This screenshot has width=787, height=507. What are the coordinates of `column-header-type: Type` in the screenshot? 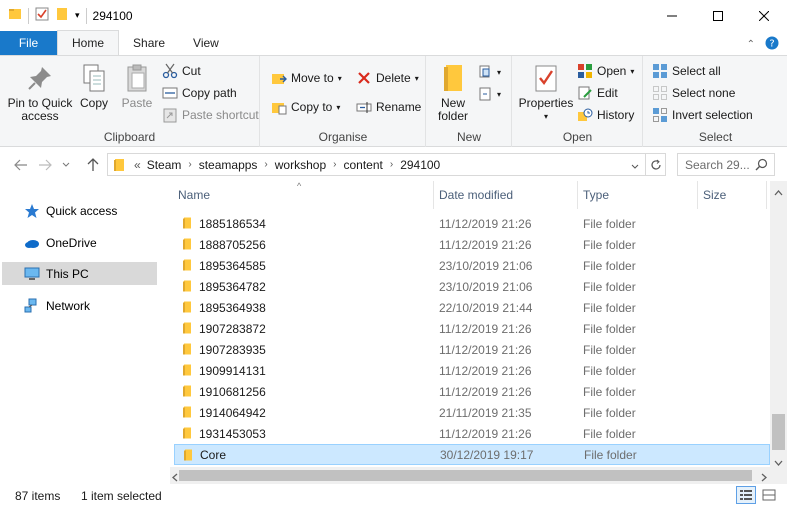 It's located at (596, 195).